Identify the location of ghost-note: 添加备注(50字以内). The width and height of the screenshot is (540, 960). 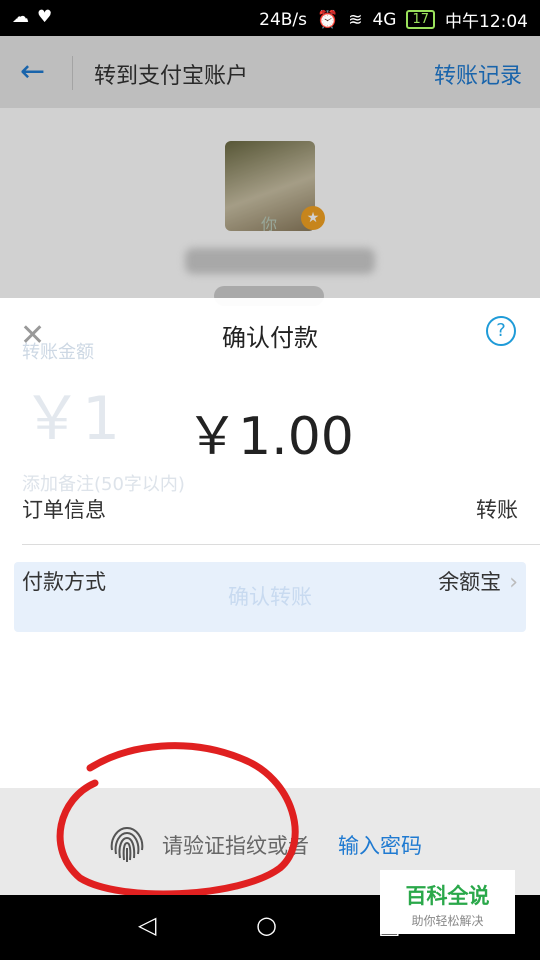
(103, 484).